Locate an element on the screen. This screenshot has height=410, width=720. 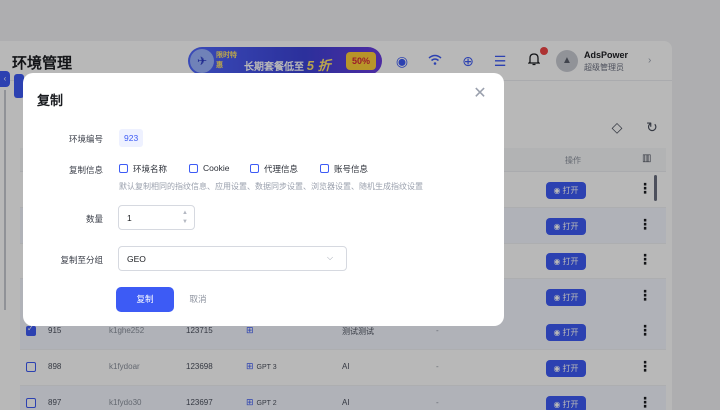
copy-info-label: 复制信息 is located at coordinates (85, 170).